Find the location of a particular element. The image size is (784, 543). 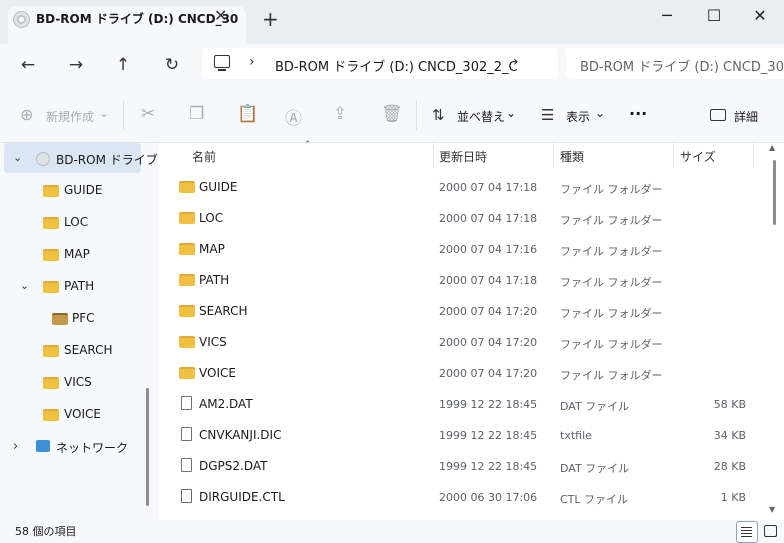

minimize-button: ─ is located at coordinates (667, 16).